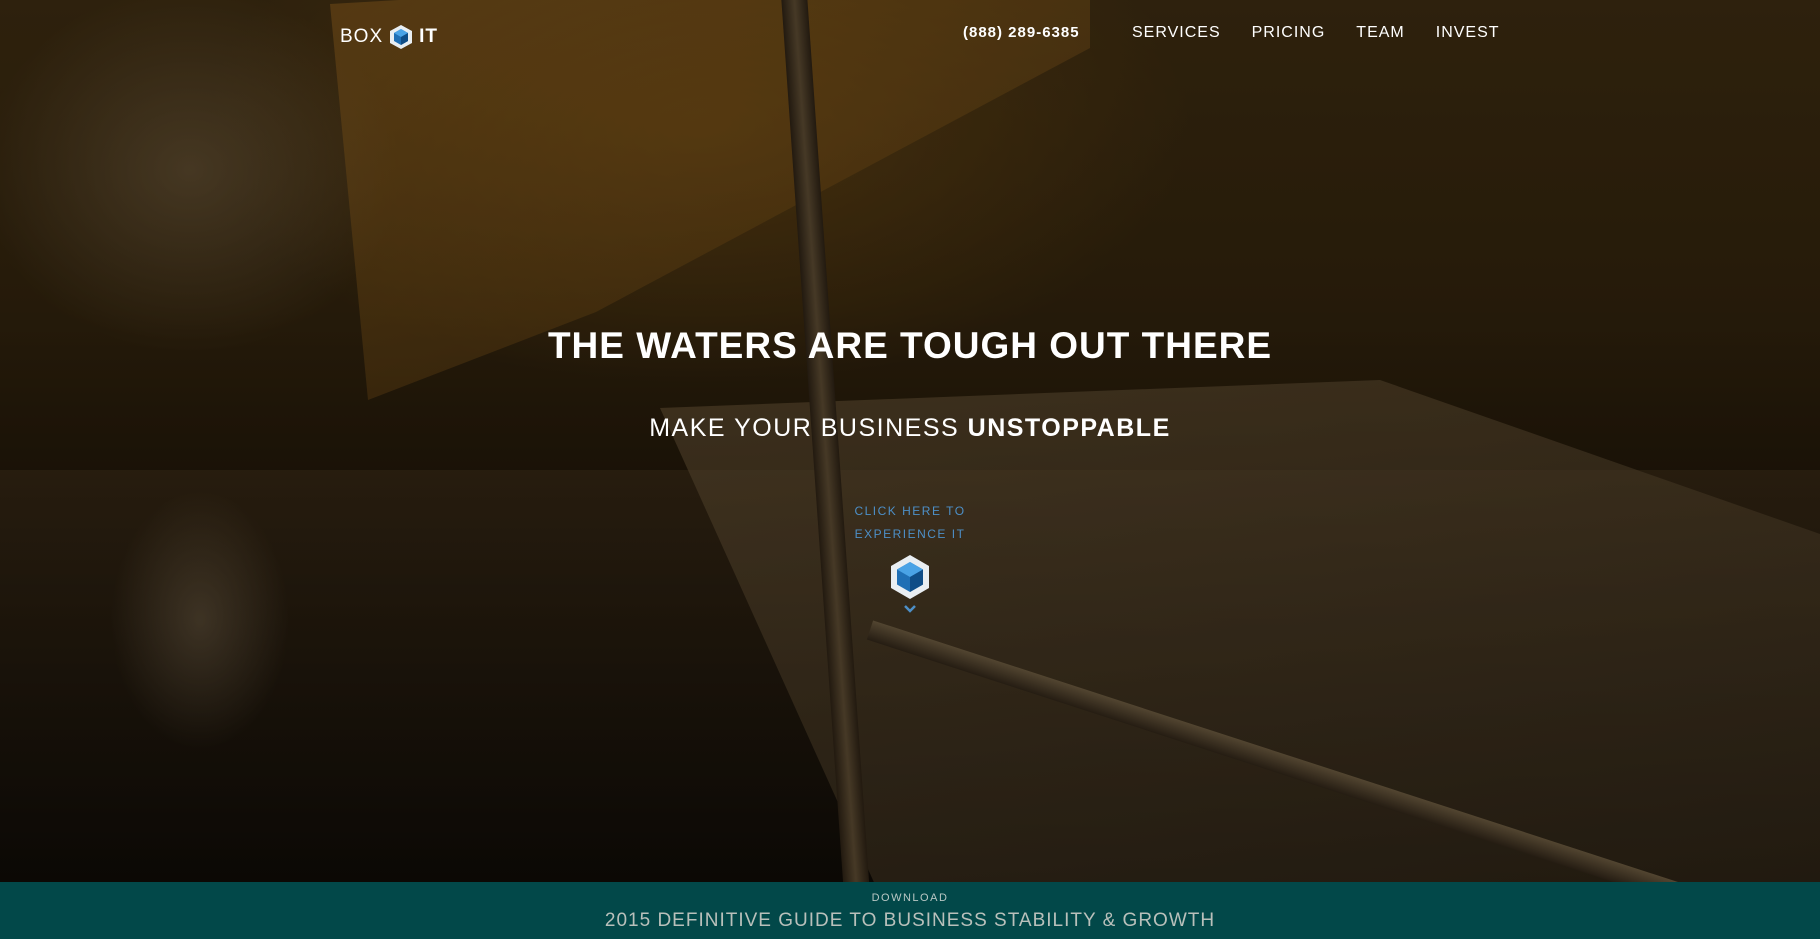  Describe the element at coordinates (1176, 33) in the screenshot. I see `nav-services: SERVICES` at that location.